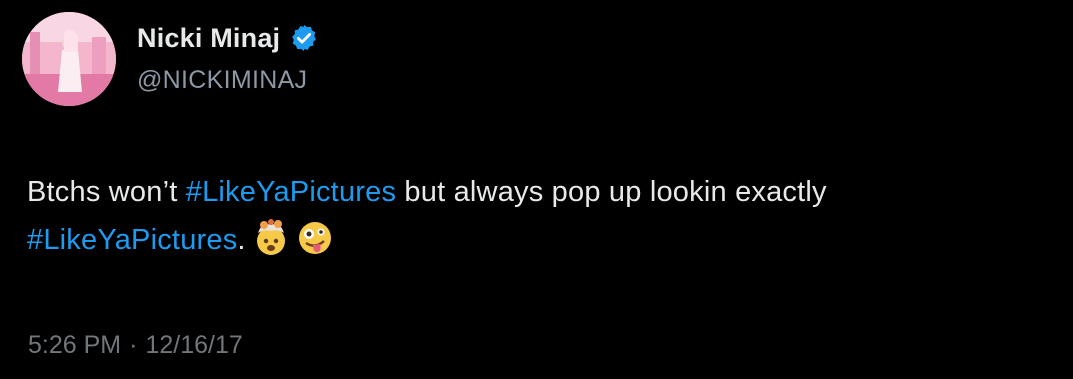 The image size is (1073, 379). Describe the element at coordinates (193, 345) in the screenshot. I see `tweet-date: 12/16/17` at that location.